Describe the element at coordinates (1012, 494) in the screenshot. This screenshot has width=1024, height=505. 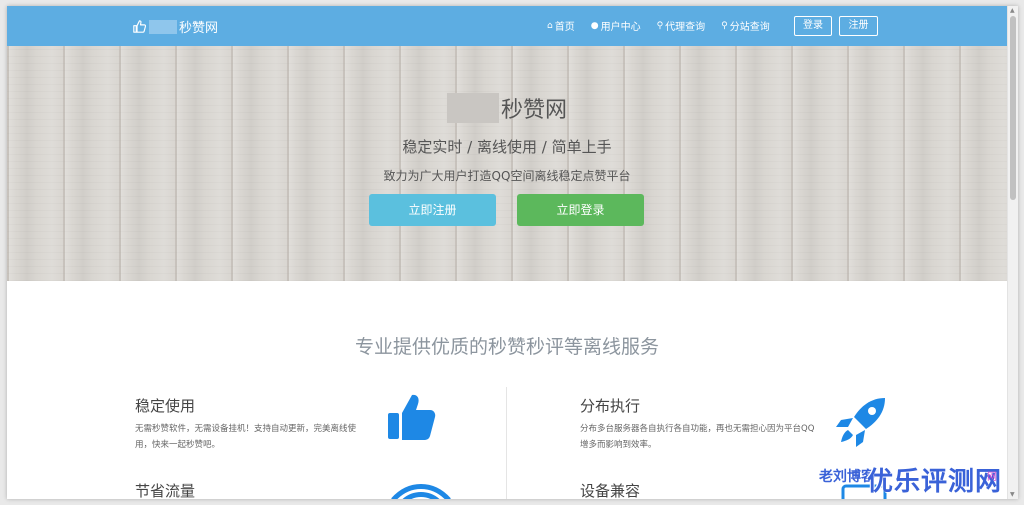
I see `scroll-down-arrow-icon: ▼` at that location.